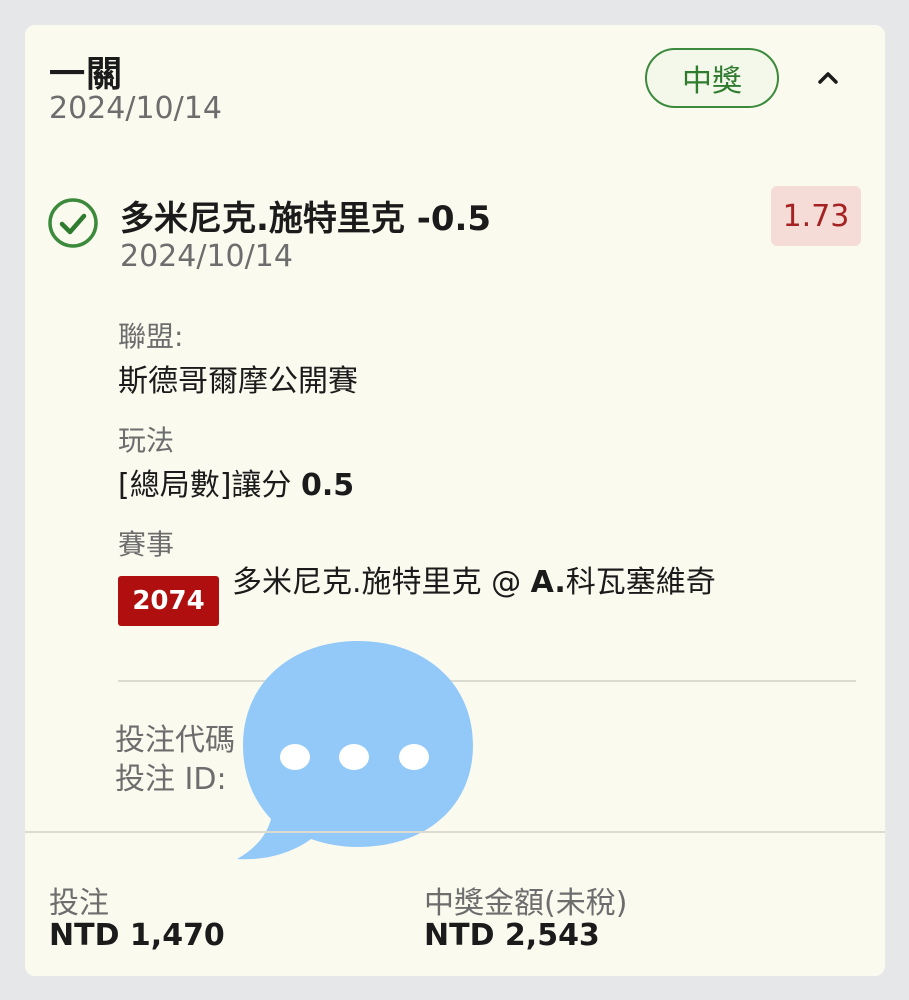  I want to click on market-prefix: [總局數]讓分, so click(209, 485).